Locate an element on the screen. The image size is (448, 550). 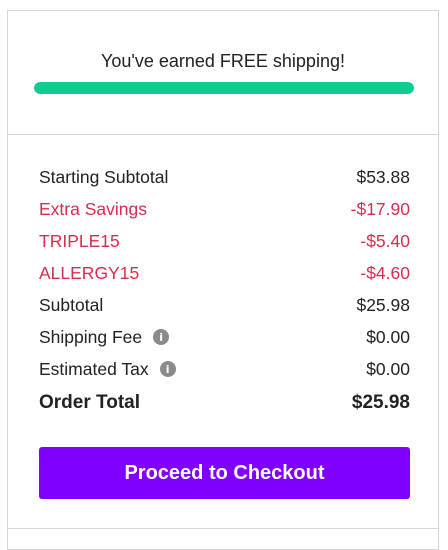
shipping-fee-row: Shipping Fee i $0.00 is located at coordinates (224, 337).